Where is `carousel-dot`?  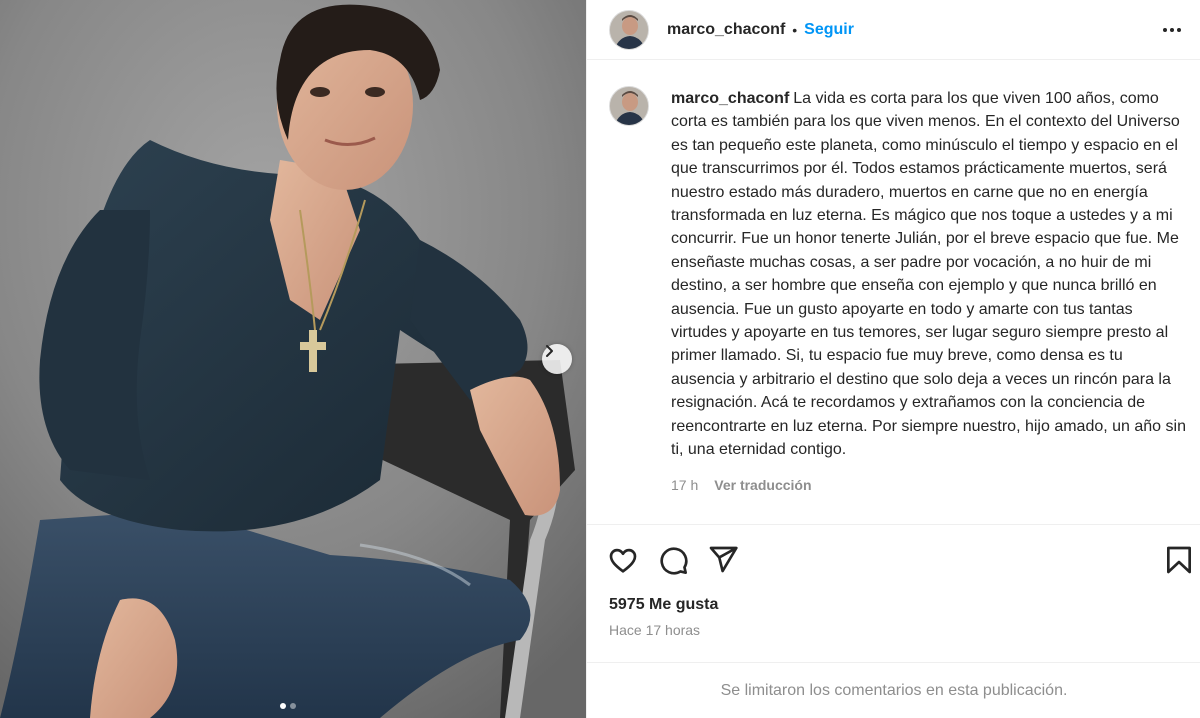 carousel-dot is located at coordinates (293, 706).